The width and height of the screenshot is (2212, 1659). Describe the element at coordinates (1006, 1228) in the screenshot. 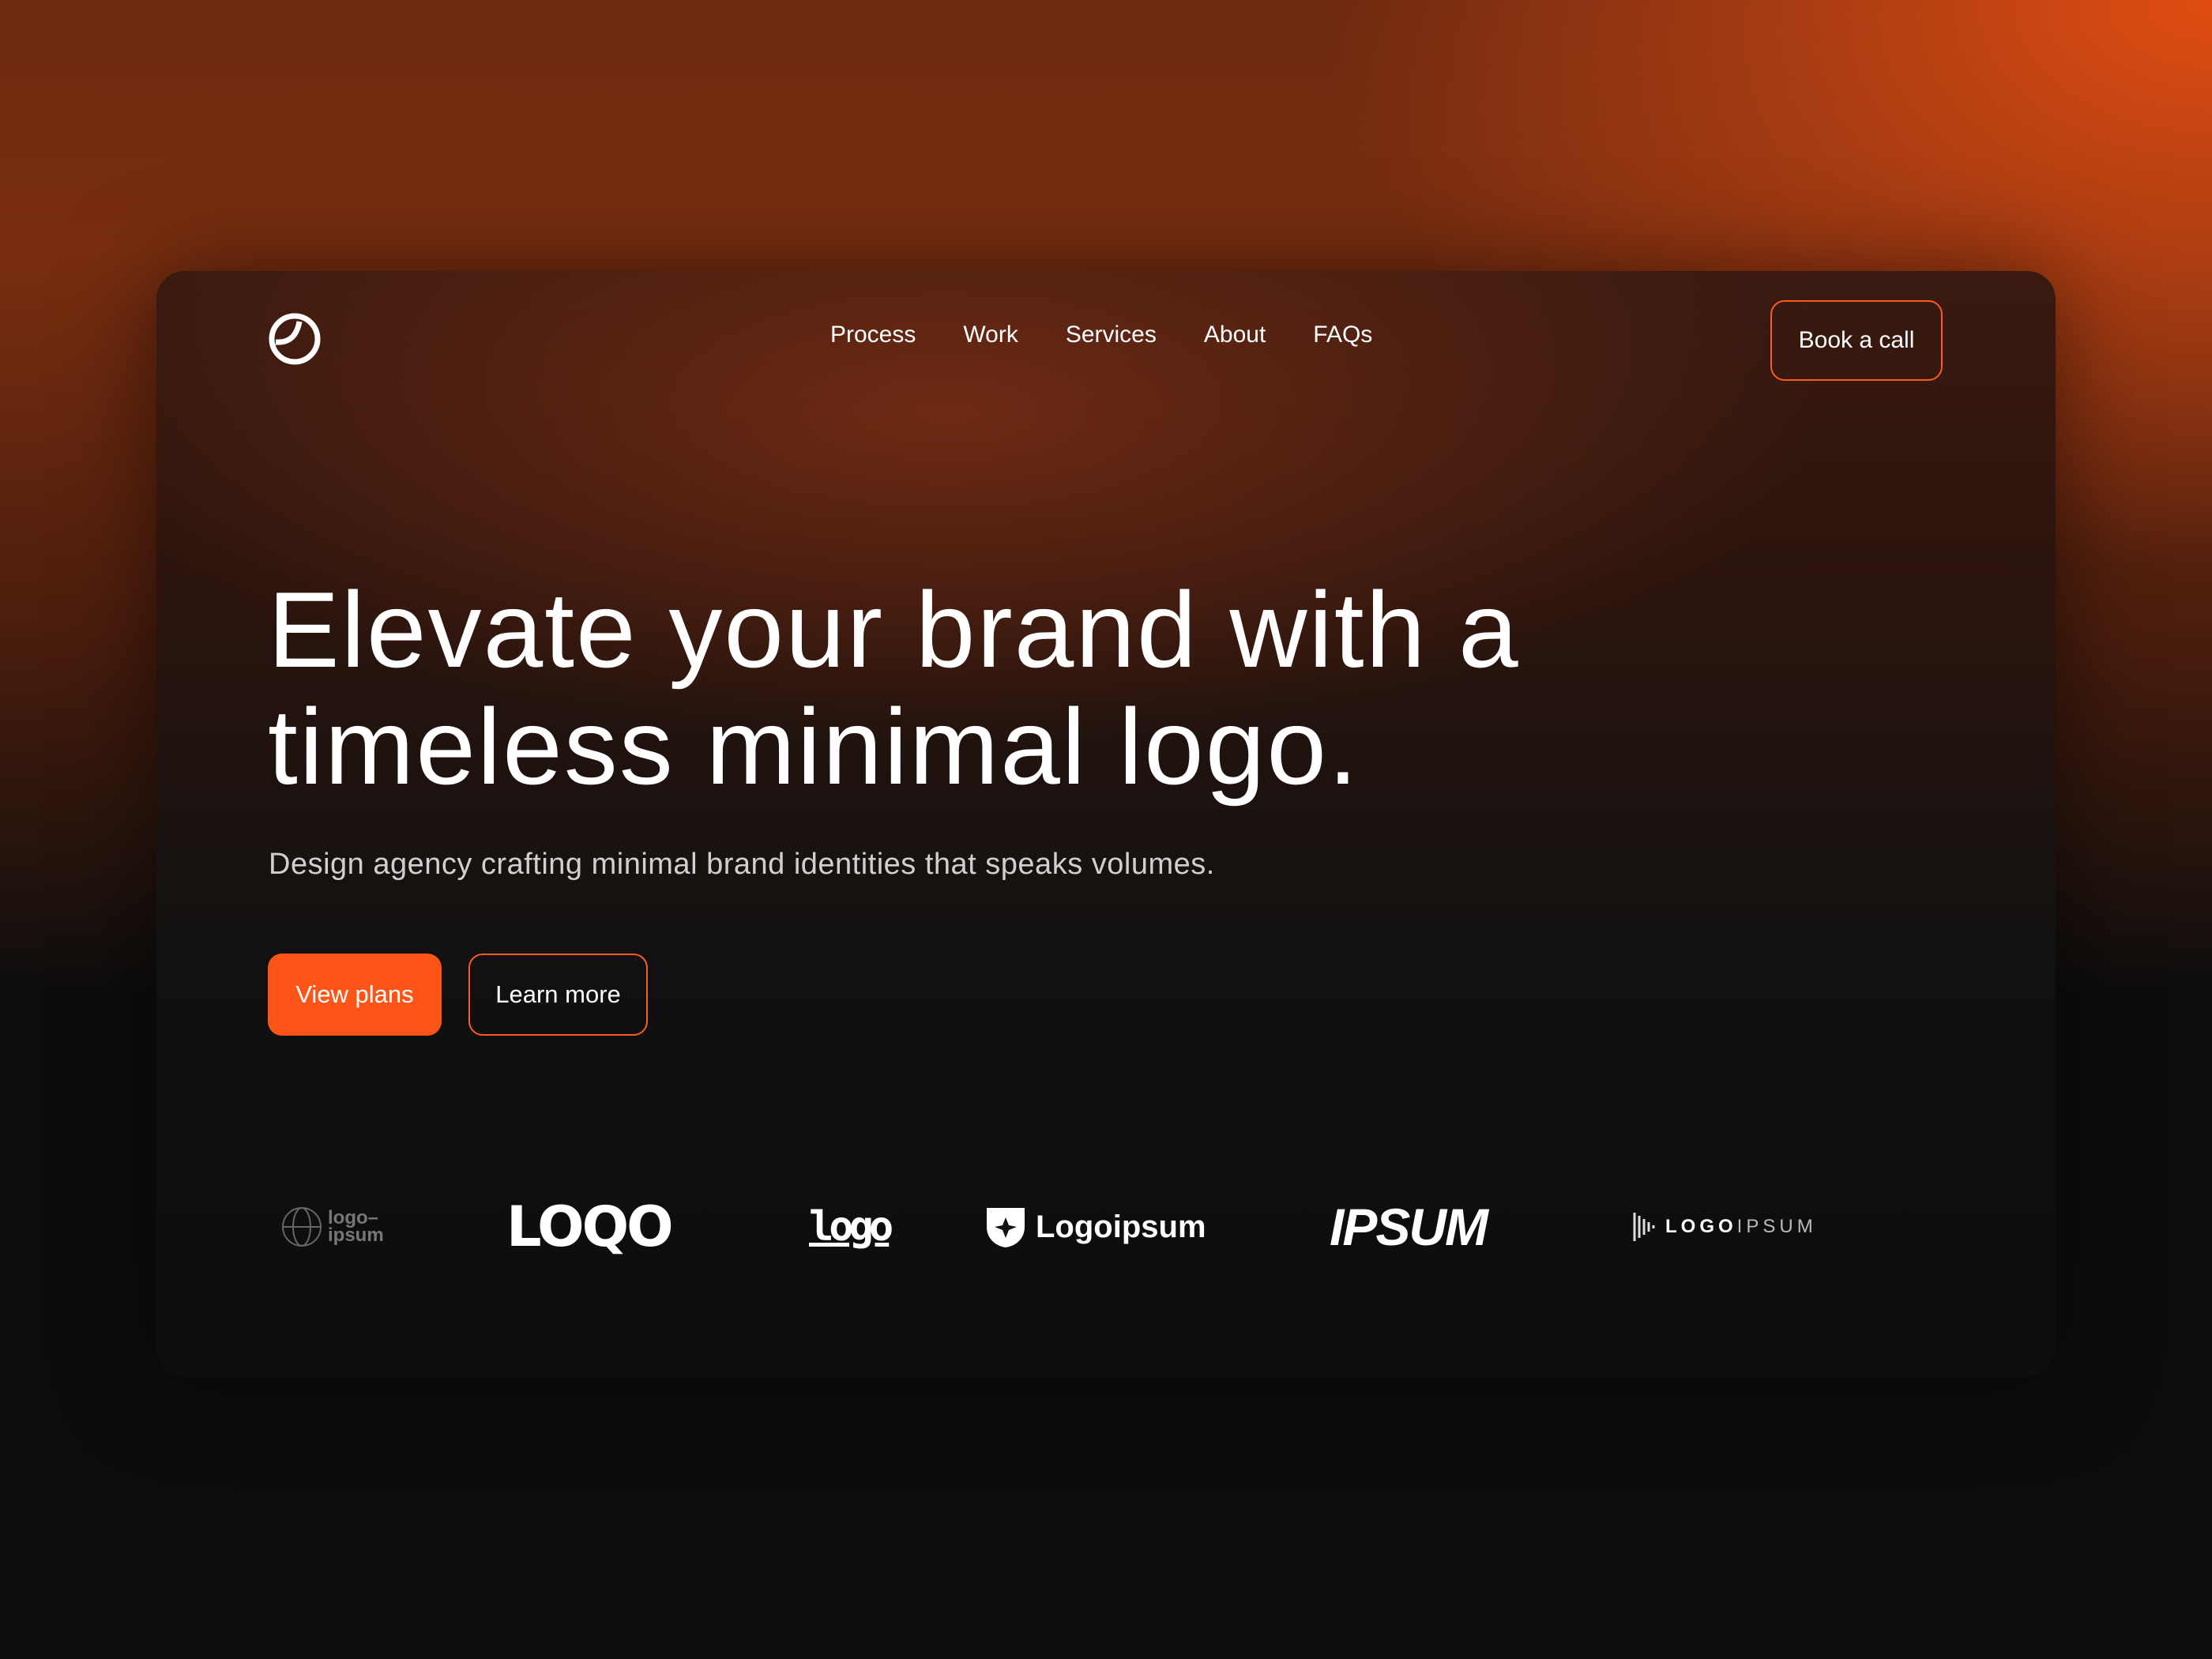

I see `shield-star-icon` at that location.